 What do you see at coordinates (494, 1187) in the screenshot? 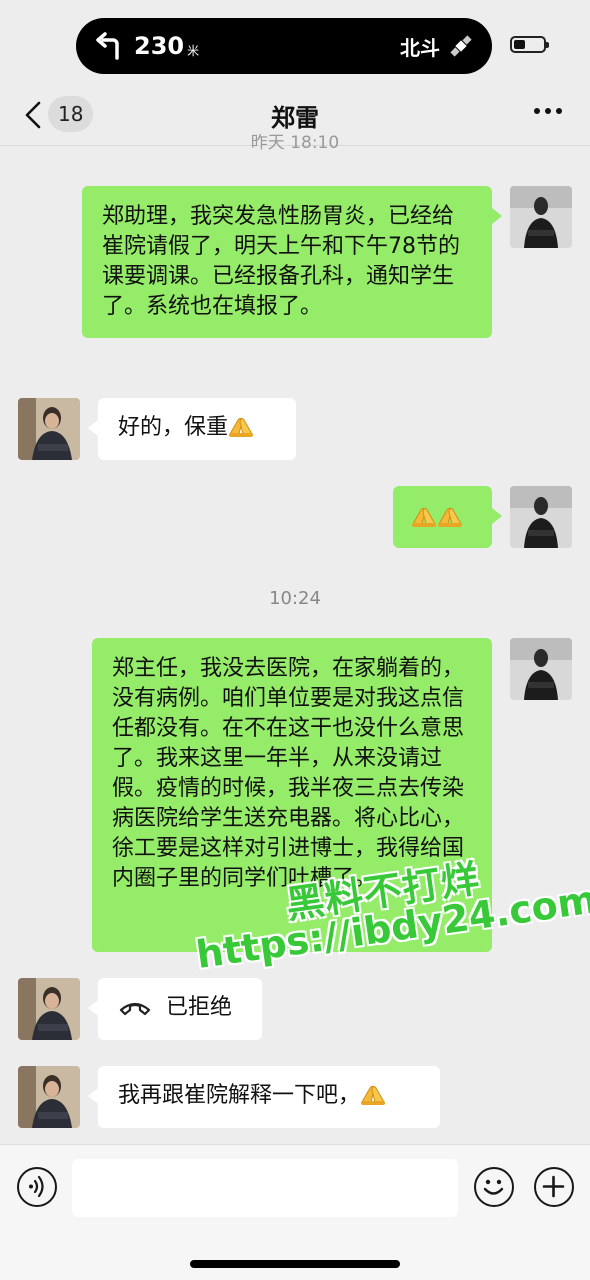
I see `emoji-icon` at bounding box center [494, 1187].